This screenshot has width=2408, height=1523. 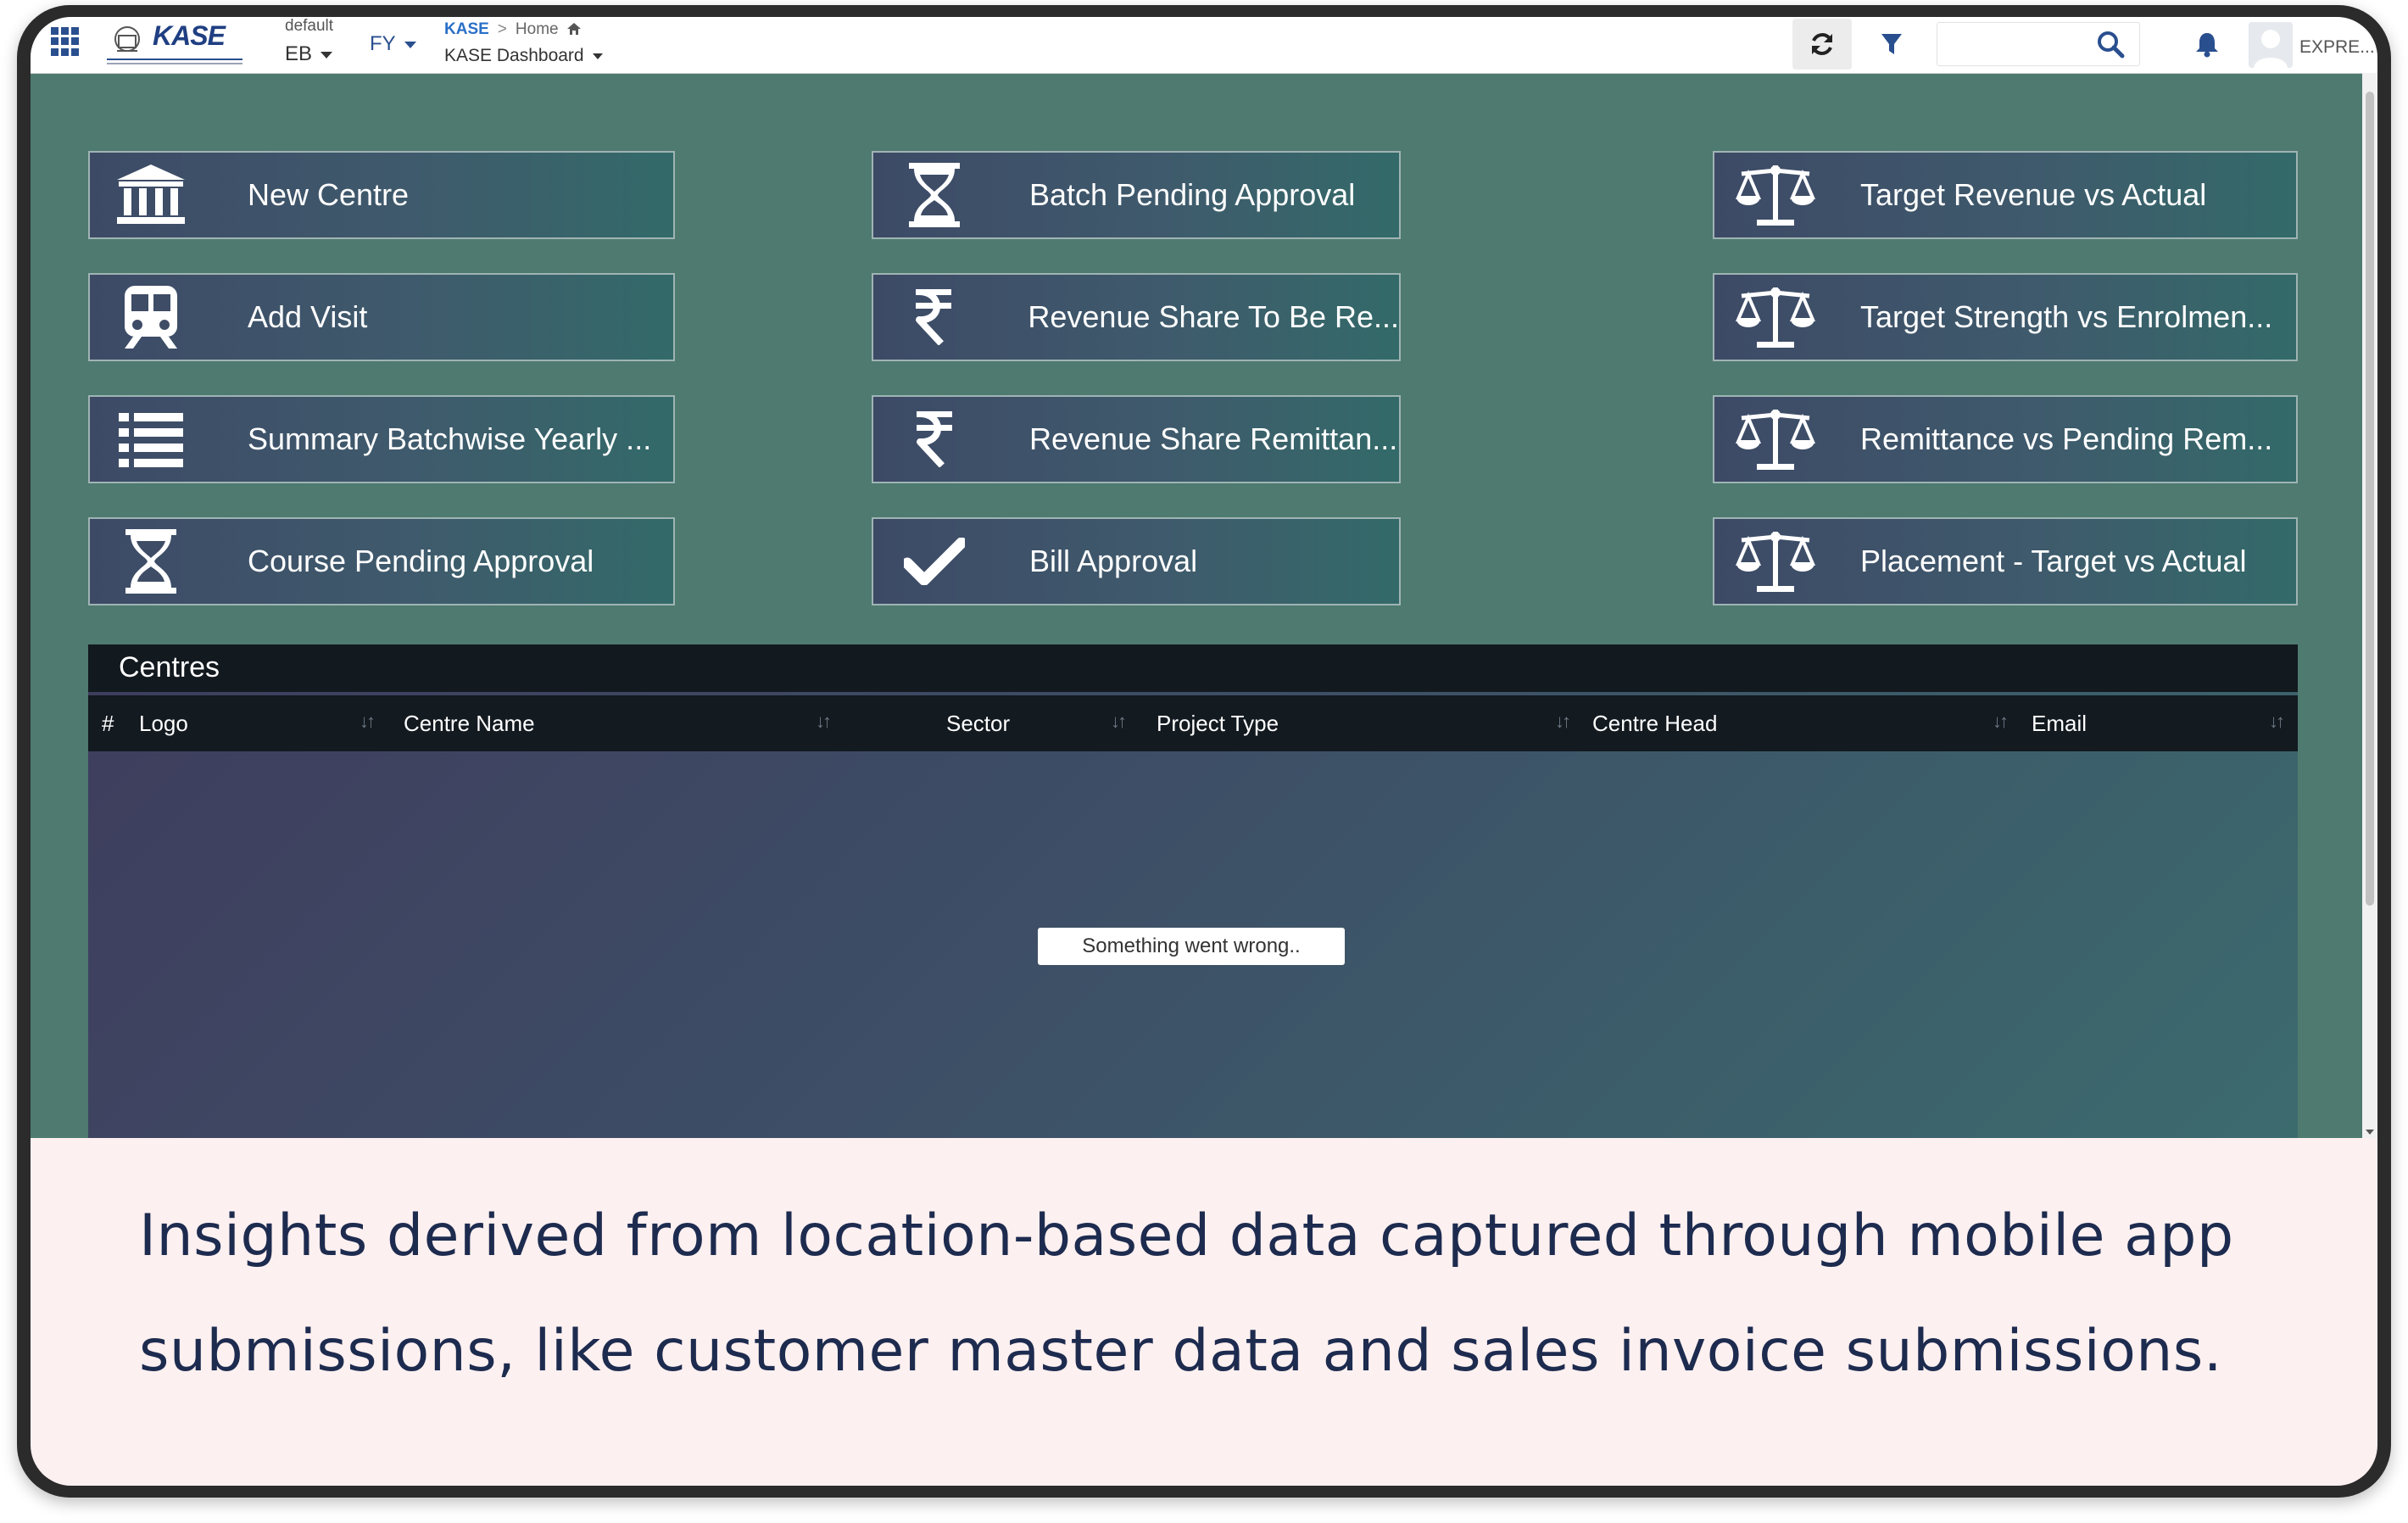 What do you see at coordinates (1192, 195) in the screenshot?
I see `tile-label: Batch Pending Approval` at bounding box center [1192, 195].